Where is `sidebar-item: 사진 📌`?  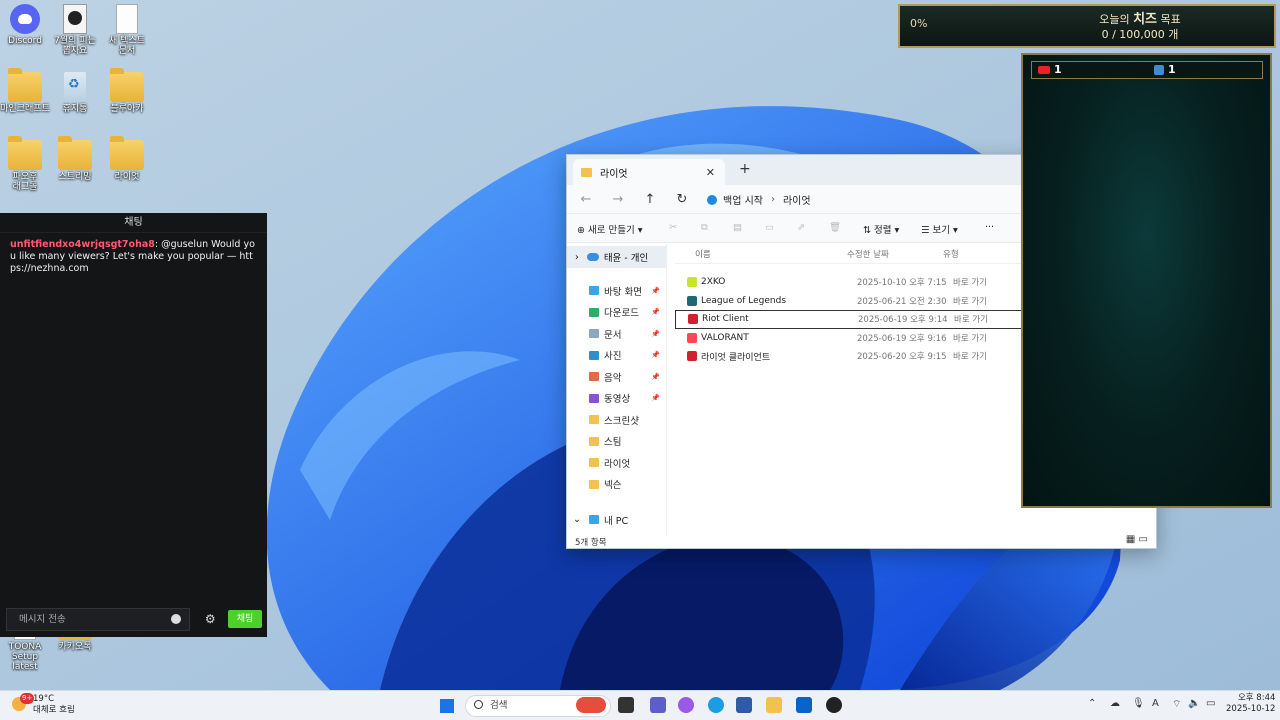
sidebar-item: 사진 📌 is located at coordinates (616, 356).